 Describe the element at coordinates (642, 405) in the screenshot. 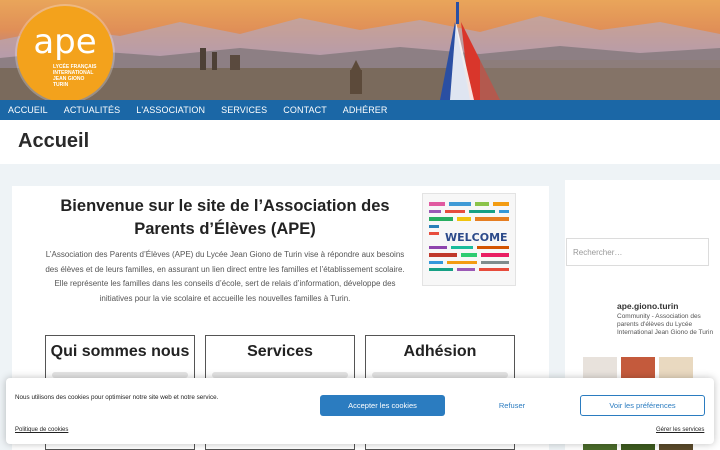

I see `view-preferences-button: Voir les préférences` at that location.